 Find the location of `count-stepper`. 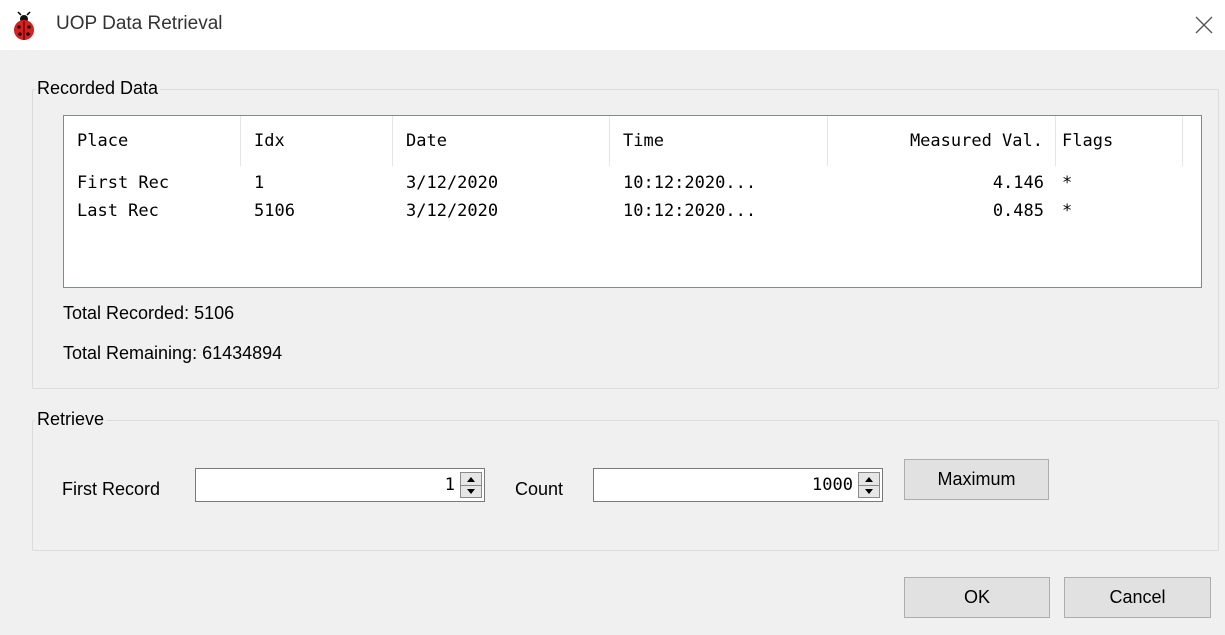

count-stepper is located at coordinates (738, 485).